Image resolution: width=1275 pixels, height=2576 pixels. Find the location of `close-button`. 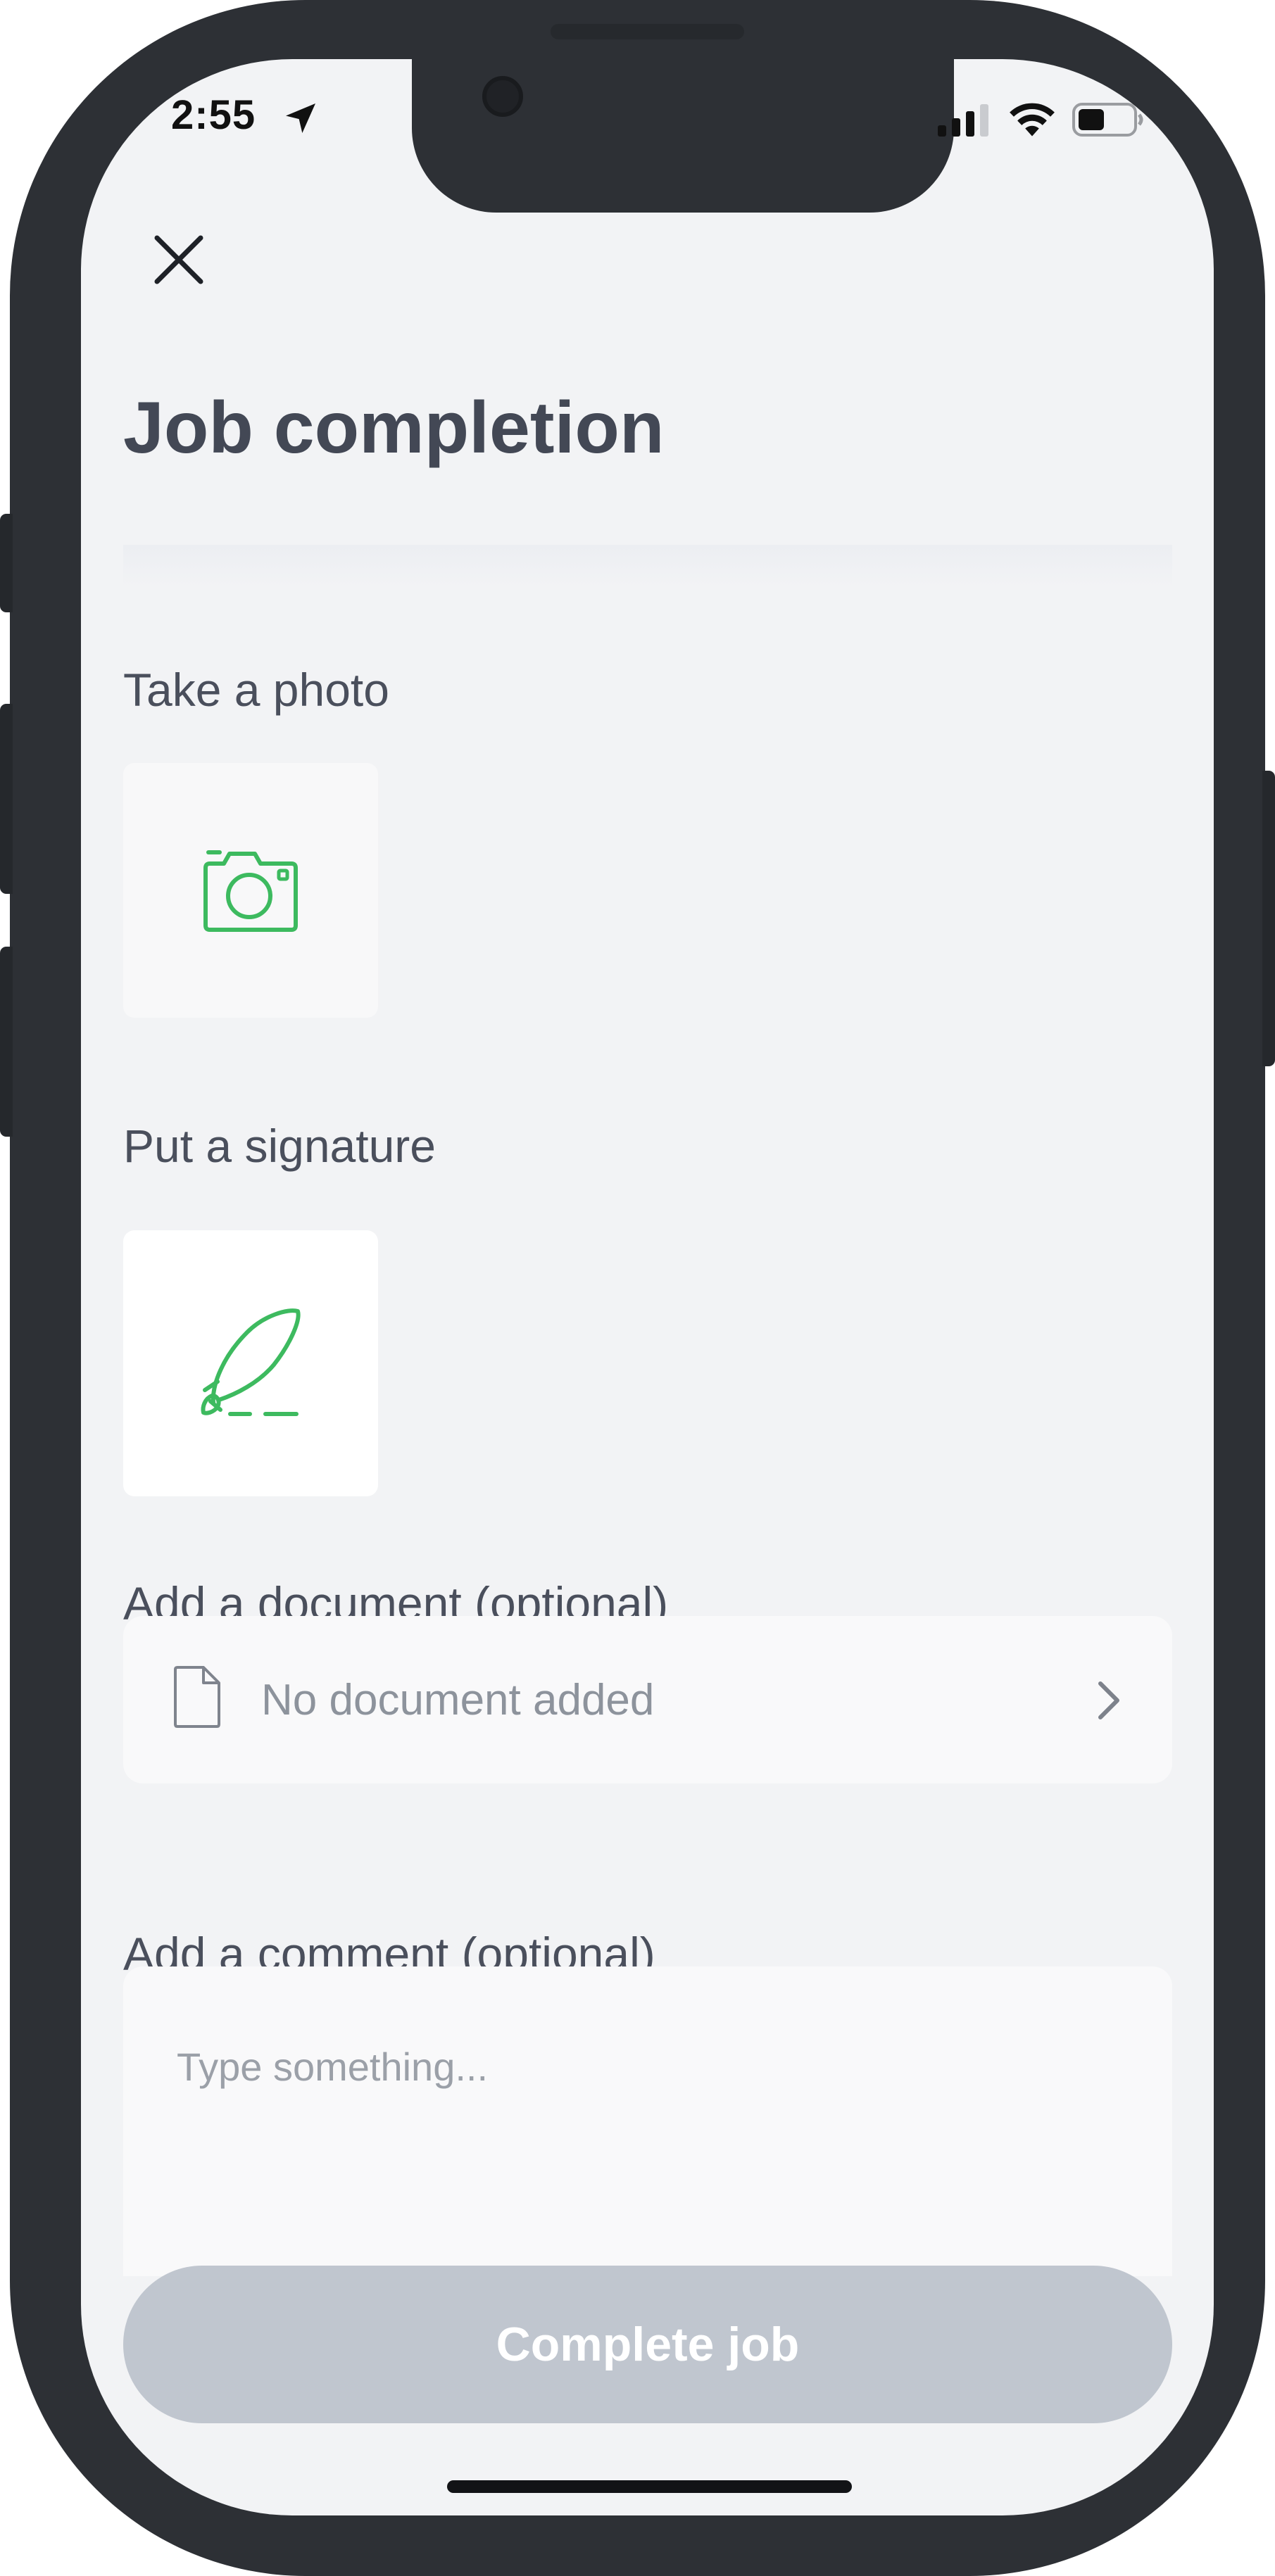

close-button is located at coordinates (179, 259).